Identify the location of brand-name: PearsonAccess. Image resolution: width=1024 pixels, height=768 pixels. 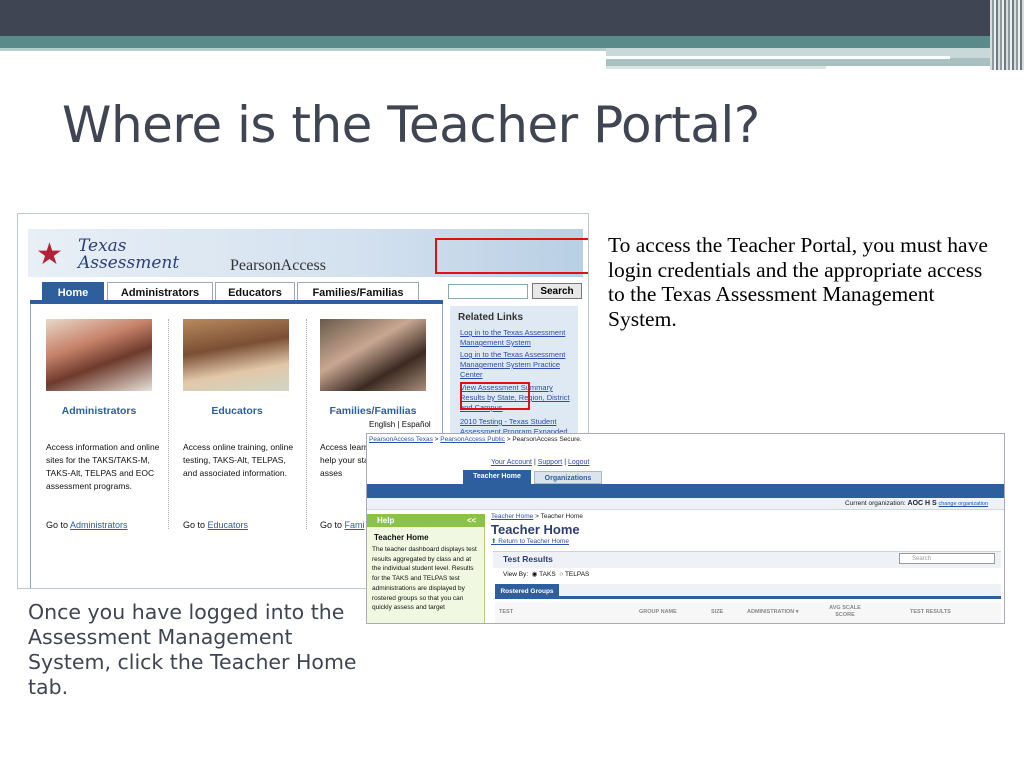
(278, 265).